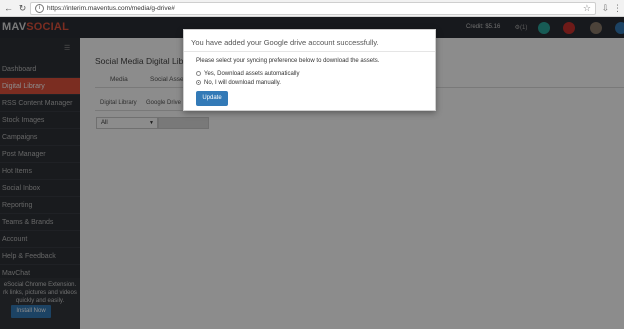 This screenshot has height=329, width=624. What do you see at coordinates (242, 83) in the screenshot?
I see `option-manual-download-label: No, I will download manually.` at bounding box center [242, 83].